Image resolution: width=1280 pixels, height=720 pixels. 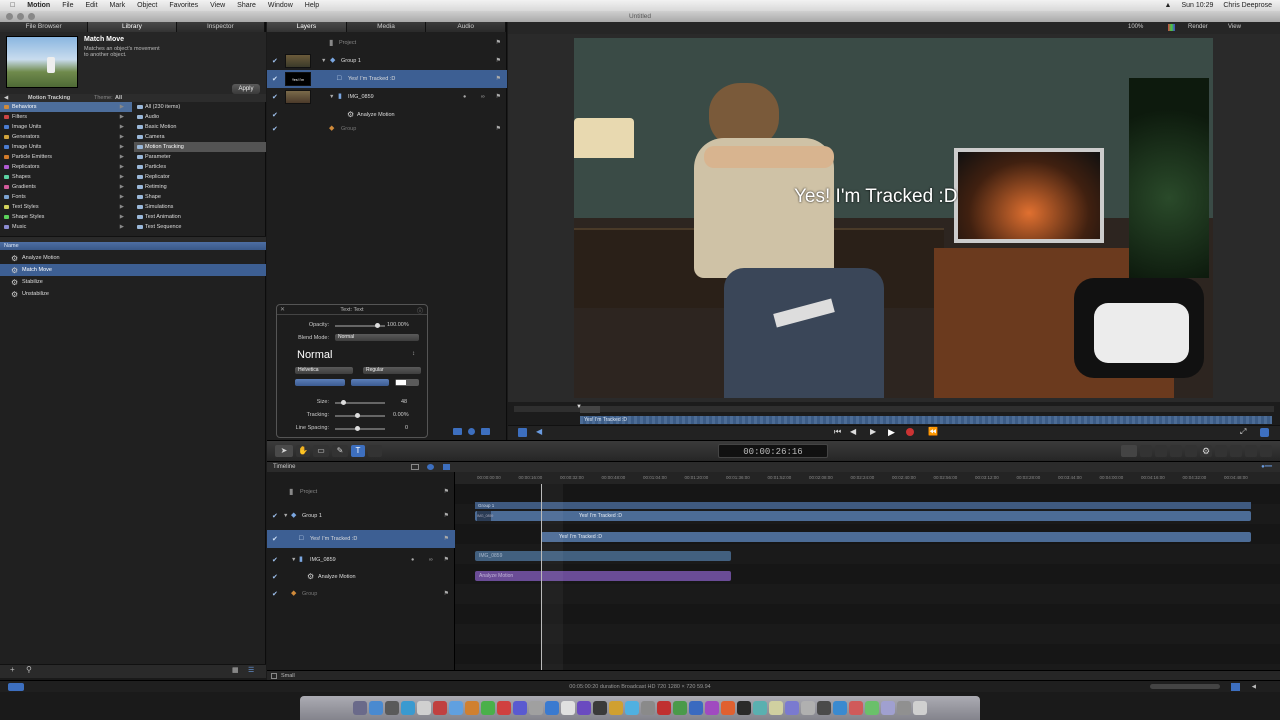 What do you see at coordinates (1247, 5) in the screenshot?
I see `menubar-user: Chris Deeprose` at bounding box center [1247, 5].